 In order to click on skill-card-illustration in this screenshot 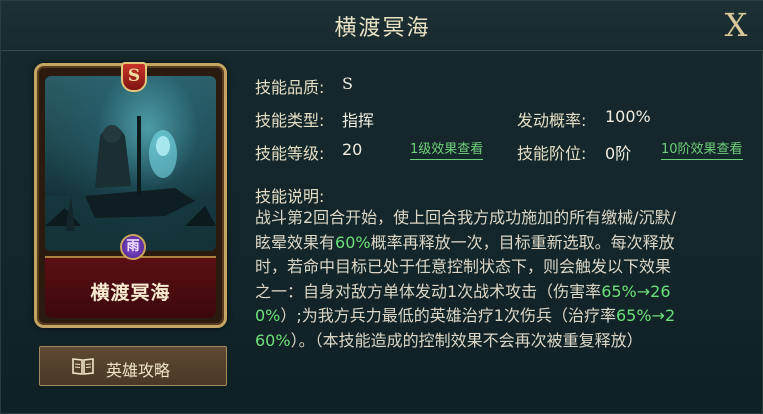, I will do `click(130, 183)`.